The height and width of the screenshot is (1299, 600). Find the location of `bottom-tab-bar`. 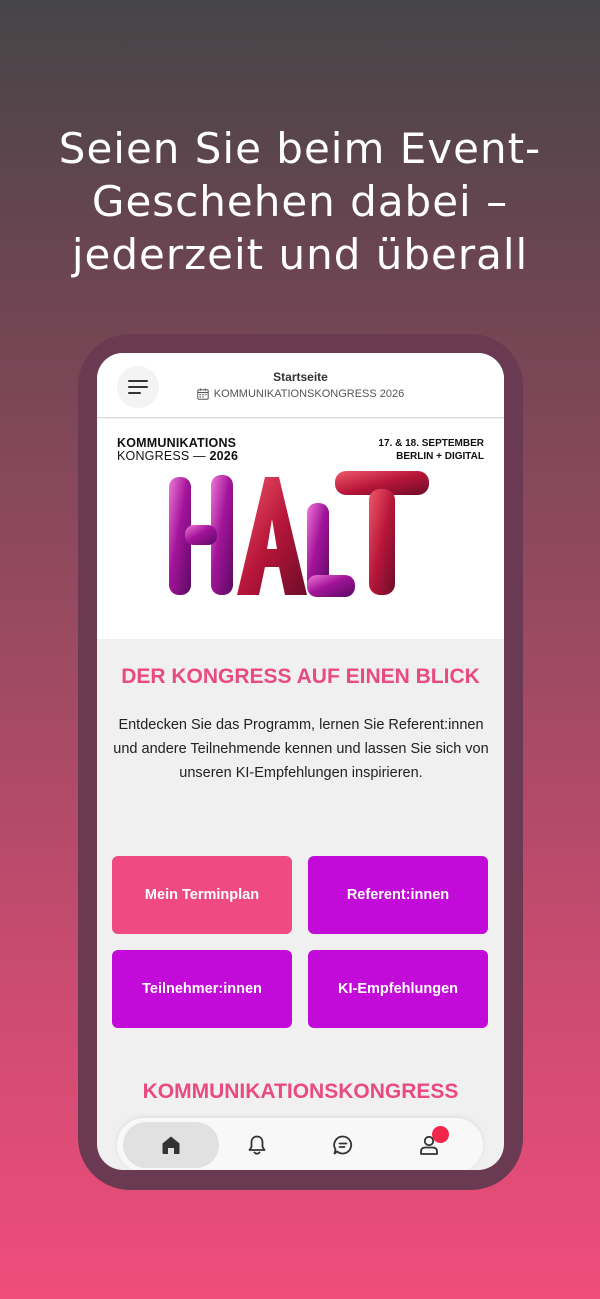

bottom-tab-bar is located at coordinates (300, 1144).